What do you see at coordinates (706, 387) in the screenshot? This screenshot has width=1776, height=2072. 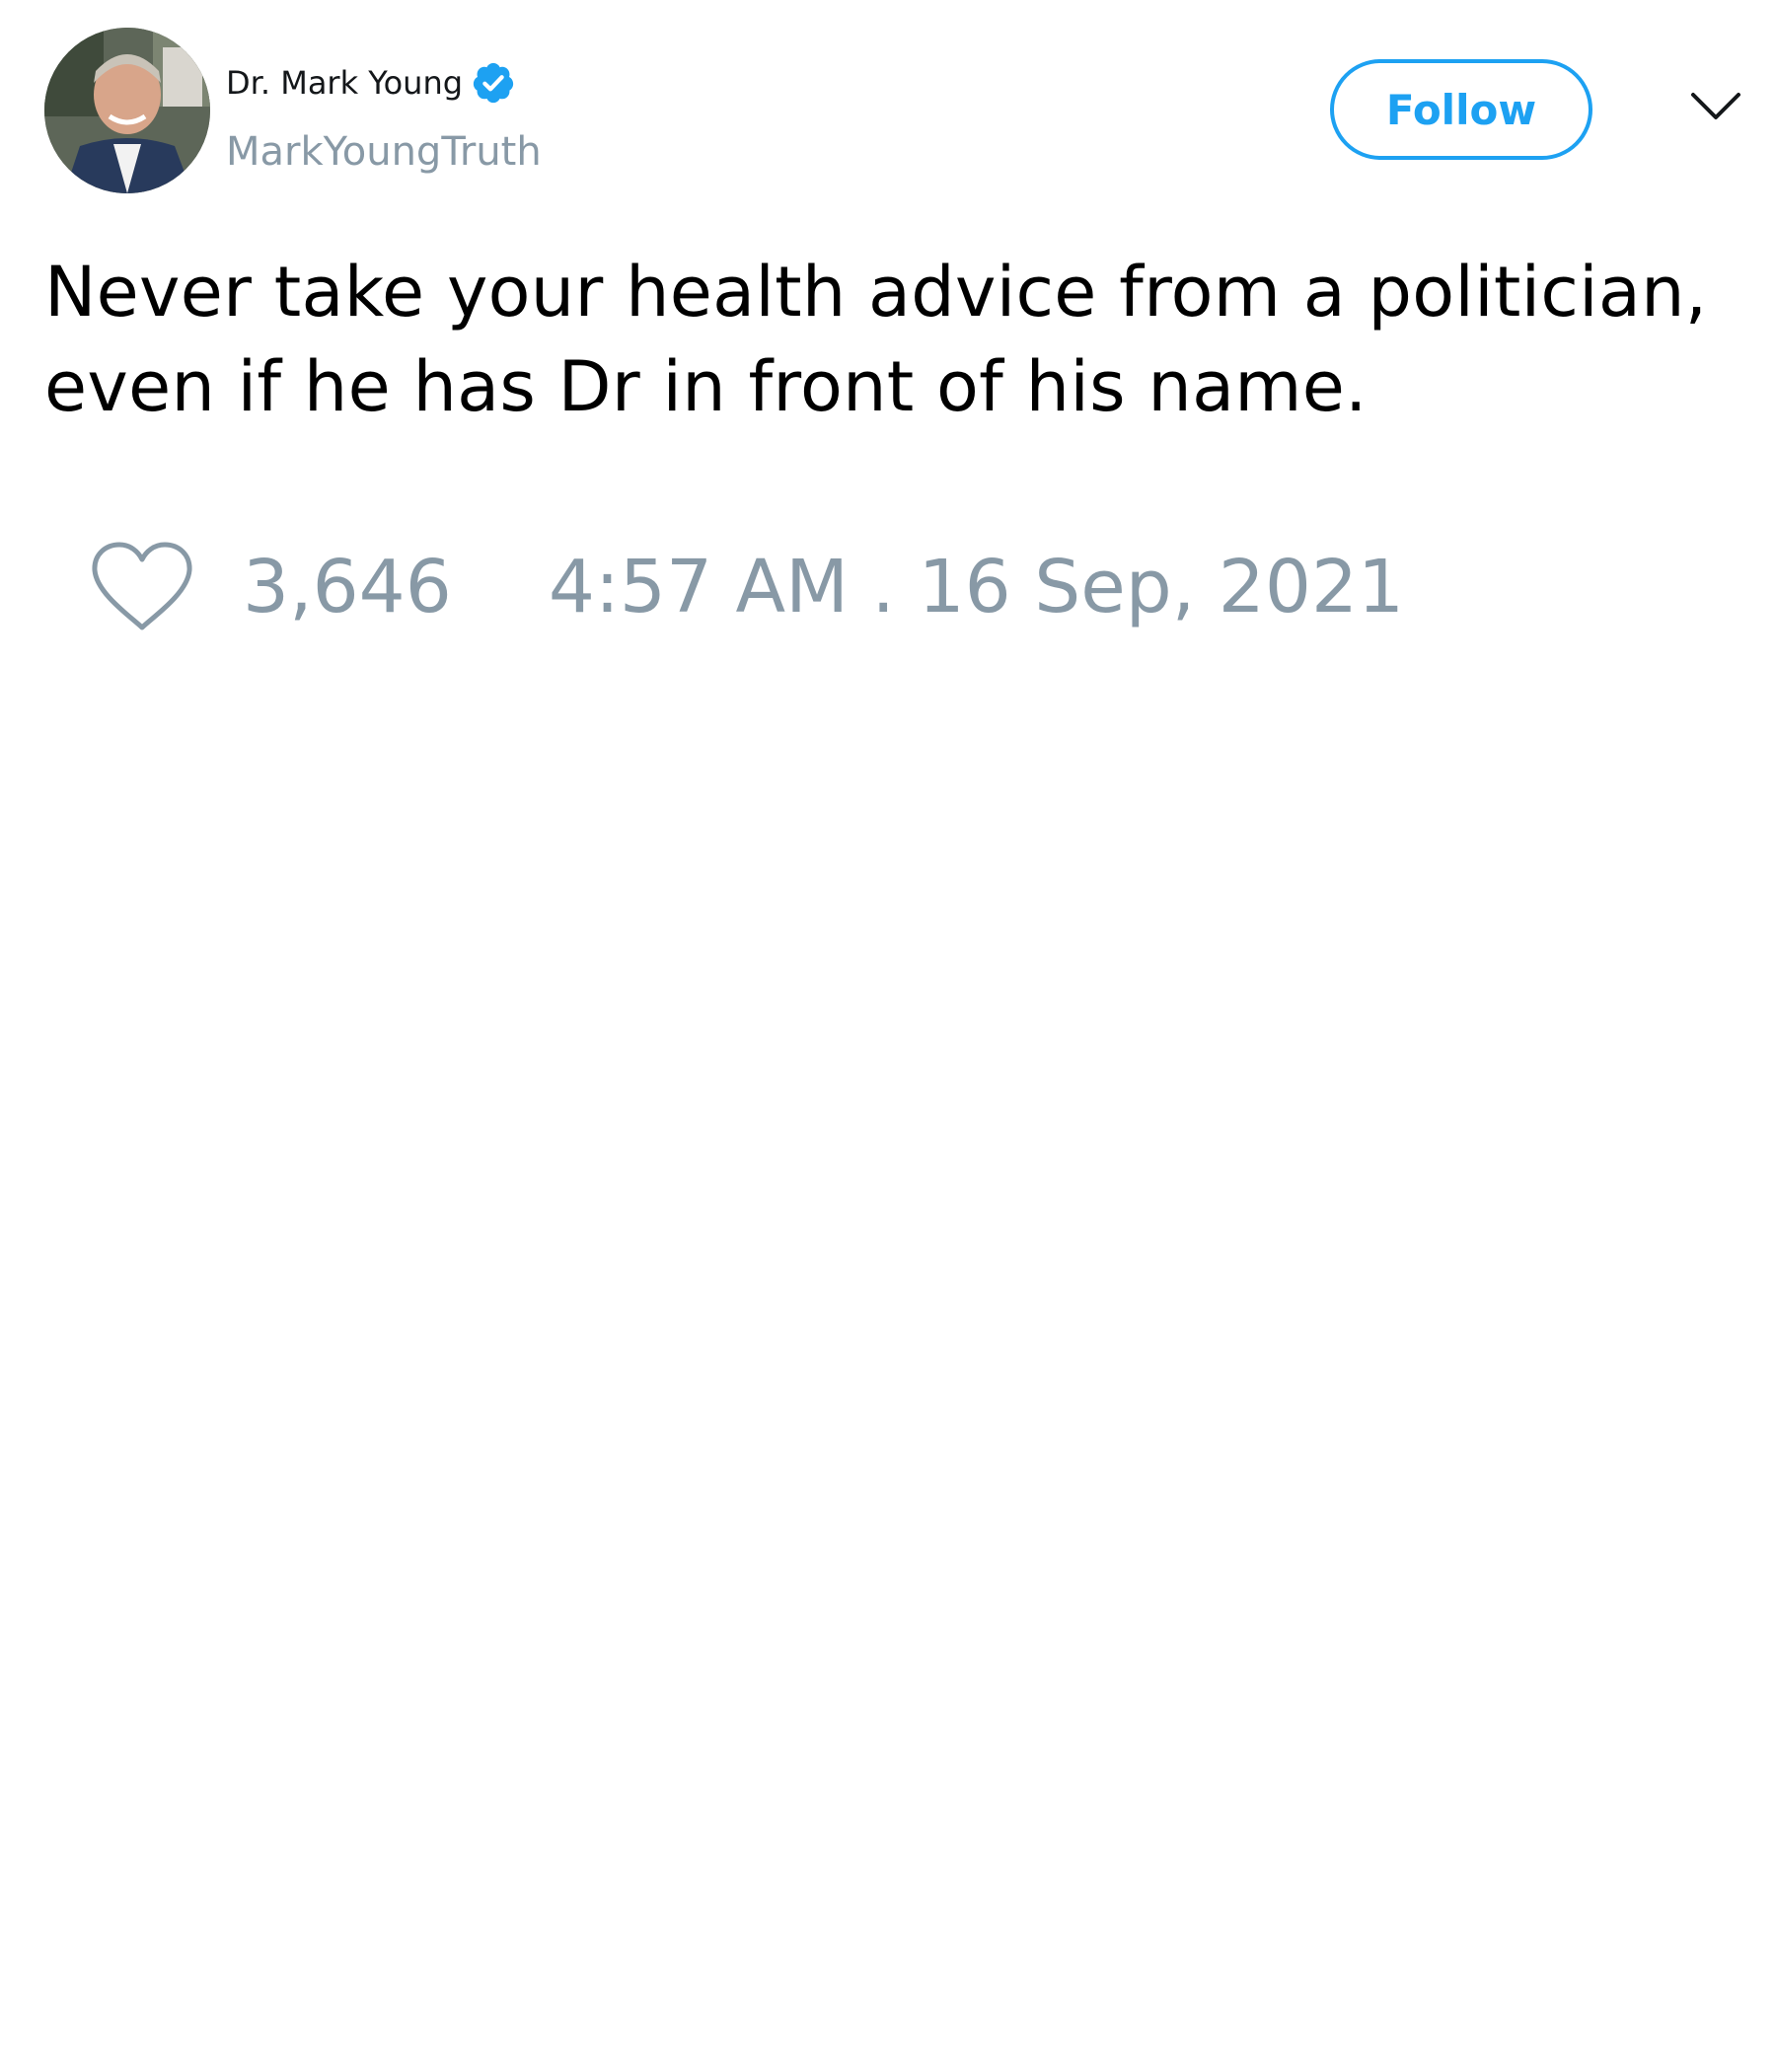 I see `tweet-text-line: even if he has Dr in front of his name.` at bounding box center [706, 387].